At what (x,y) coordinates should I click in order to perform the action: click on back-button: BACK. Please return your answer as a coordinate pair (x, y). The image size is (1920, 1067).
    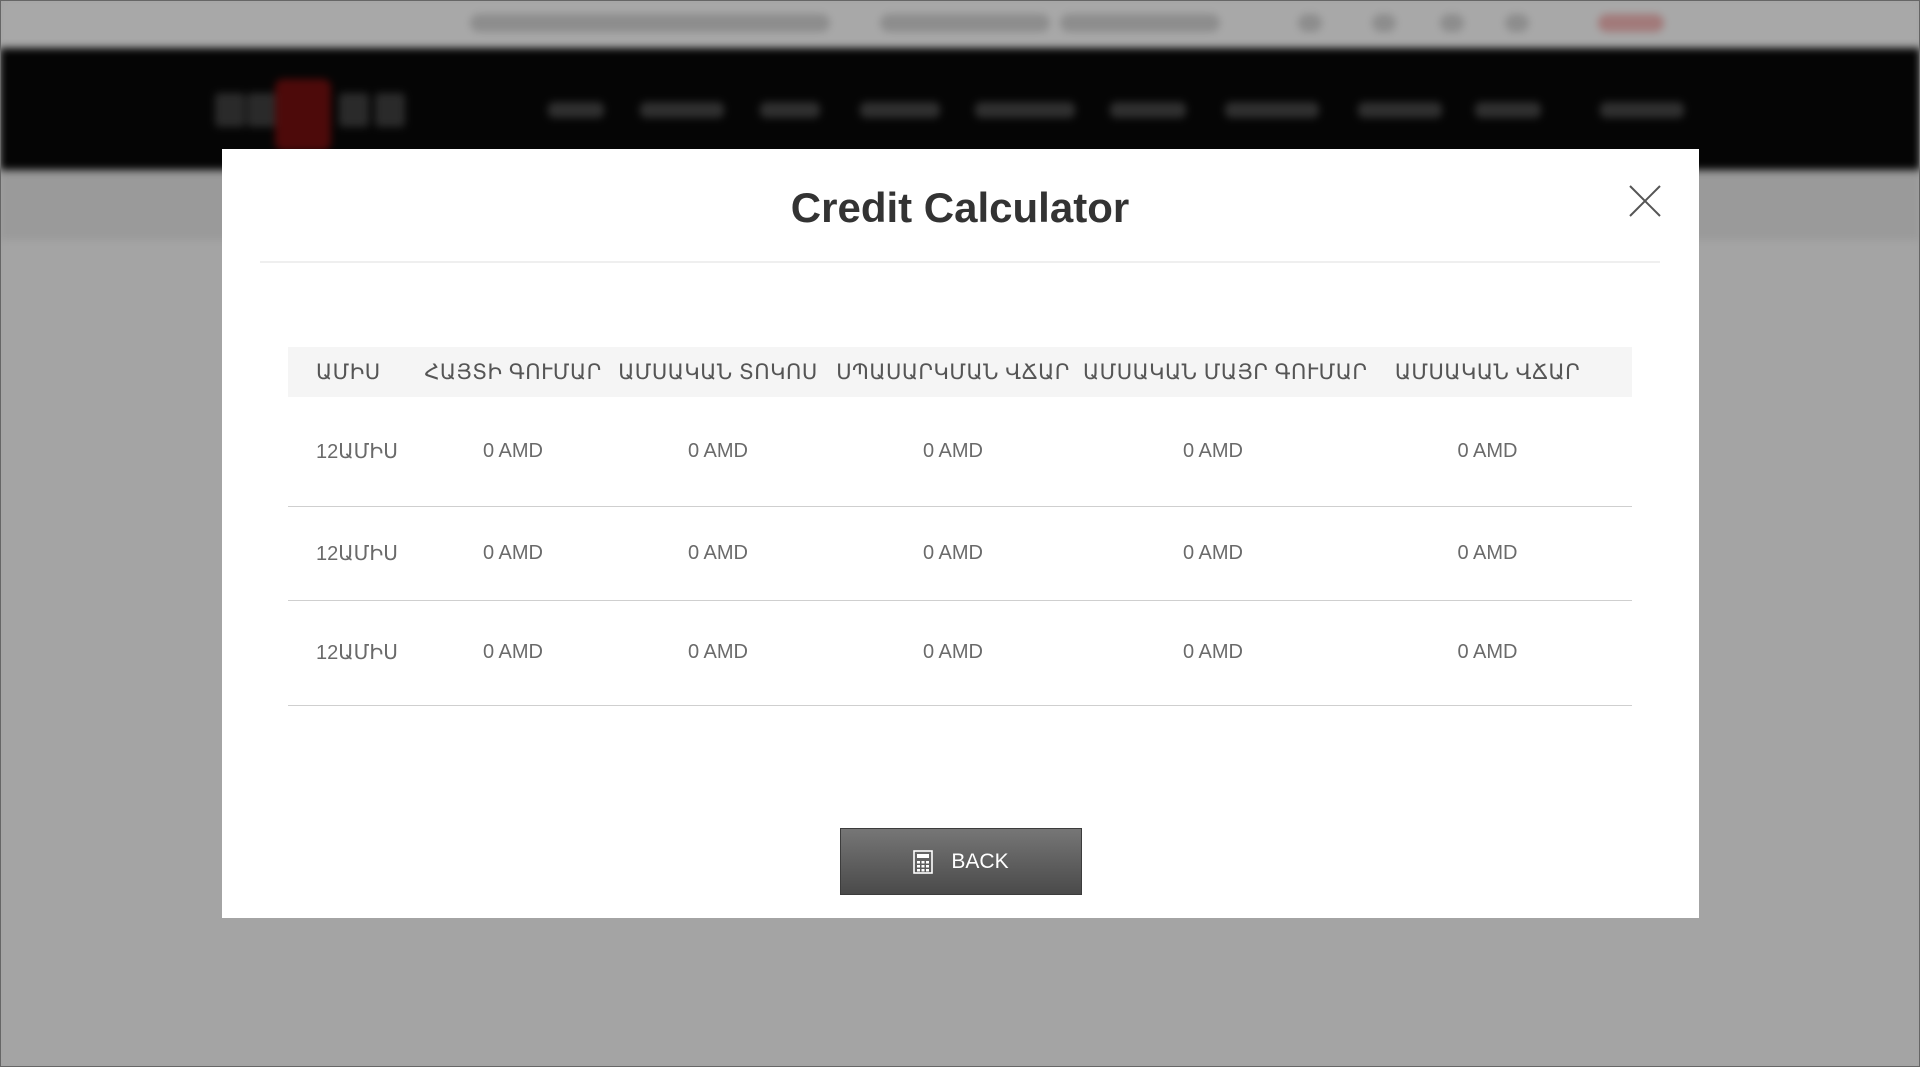
    Looking at the image, I should click on (961, 861).